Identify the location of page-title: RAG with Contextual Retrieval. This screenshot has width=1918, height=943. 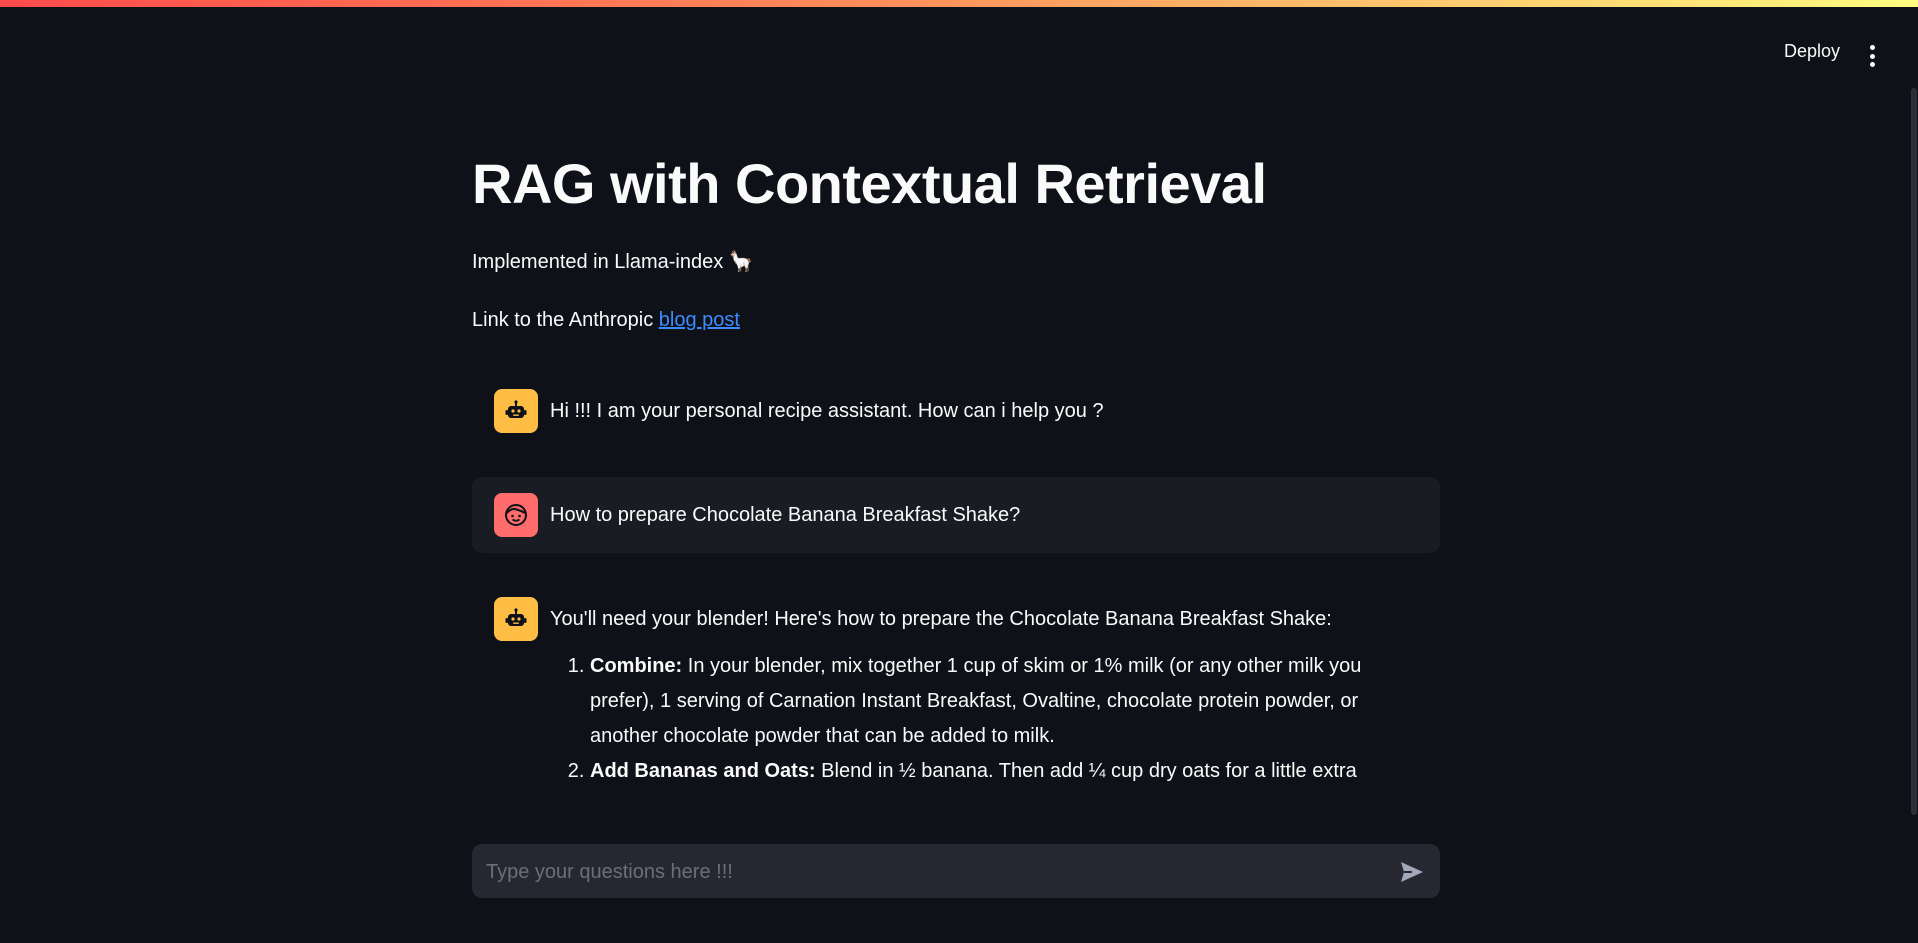
(869, 183).